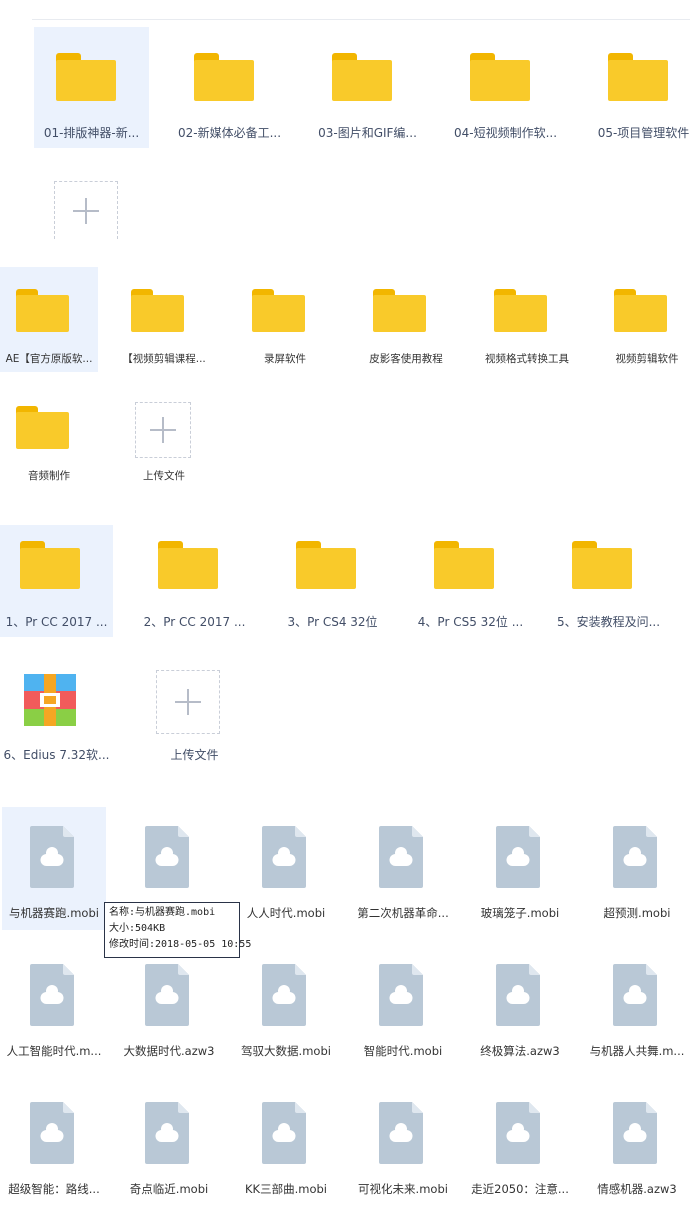 This screenshot has height=1206, width=690. What do you see at coordinates (194, 755) in the screenshot?
I see `item-label: 上传文件` at bounding box center [194, 755].